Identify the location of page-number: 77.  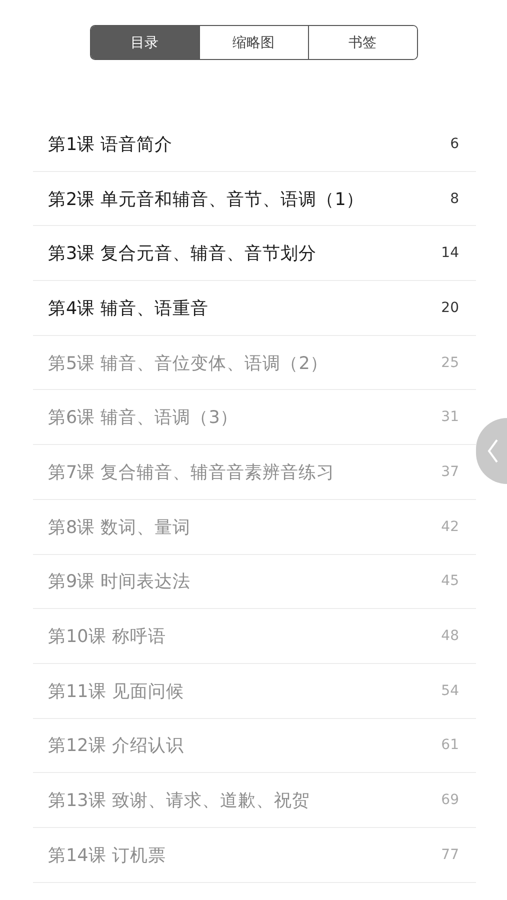
(450, 854).